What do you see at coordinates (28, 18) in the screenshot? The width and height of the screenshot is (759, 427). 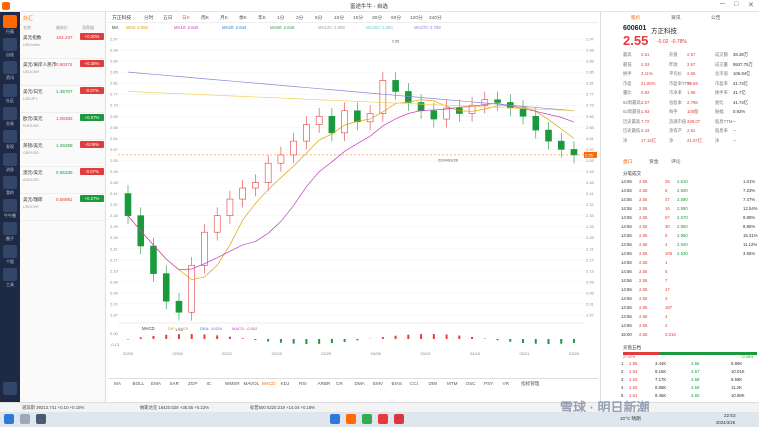 I see `tab-fx: 外汇` at bounding box center [28, 18].